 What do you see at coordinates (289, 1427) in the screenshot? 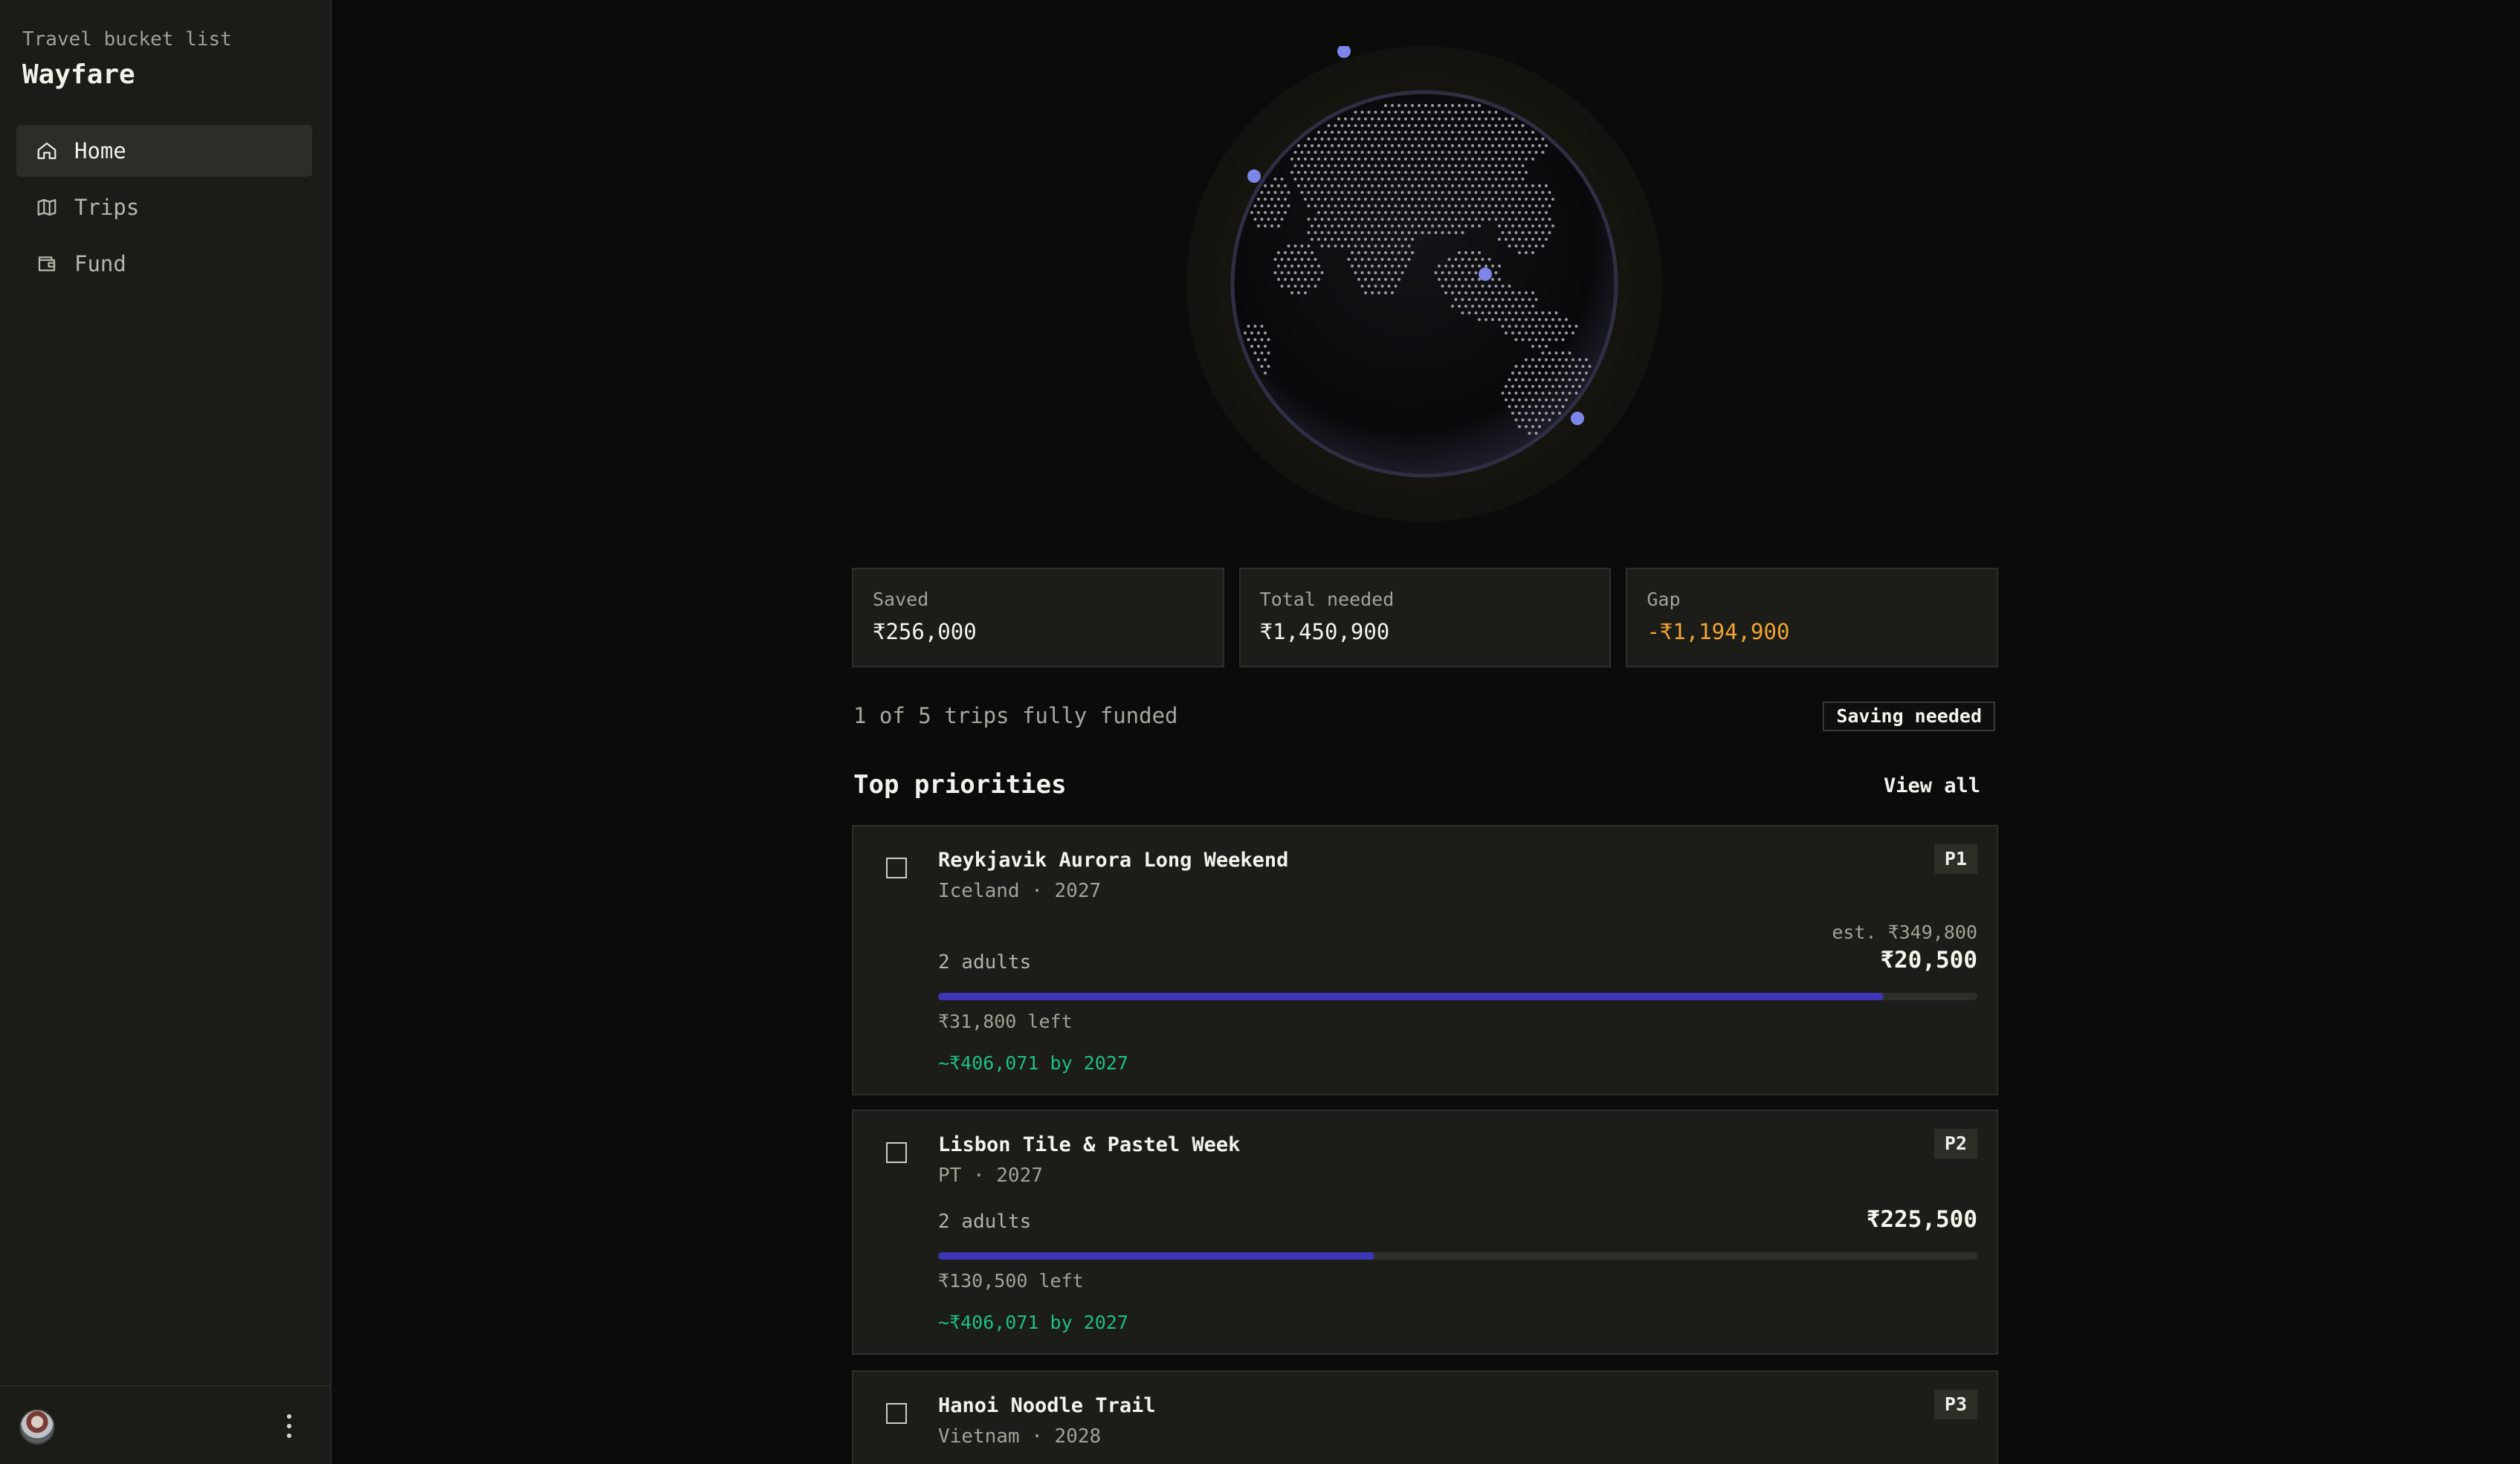
I see `more-options-icon` at bounding box center [289, 1427].